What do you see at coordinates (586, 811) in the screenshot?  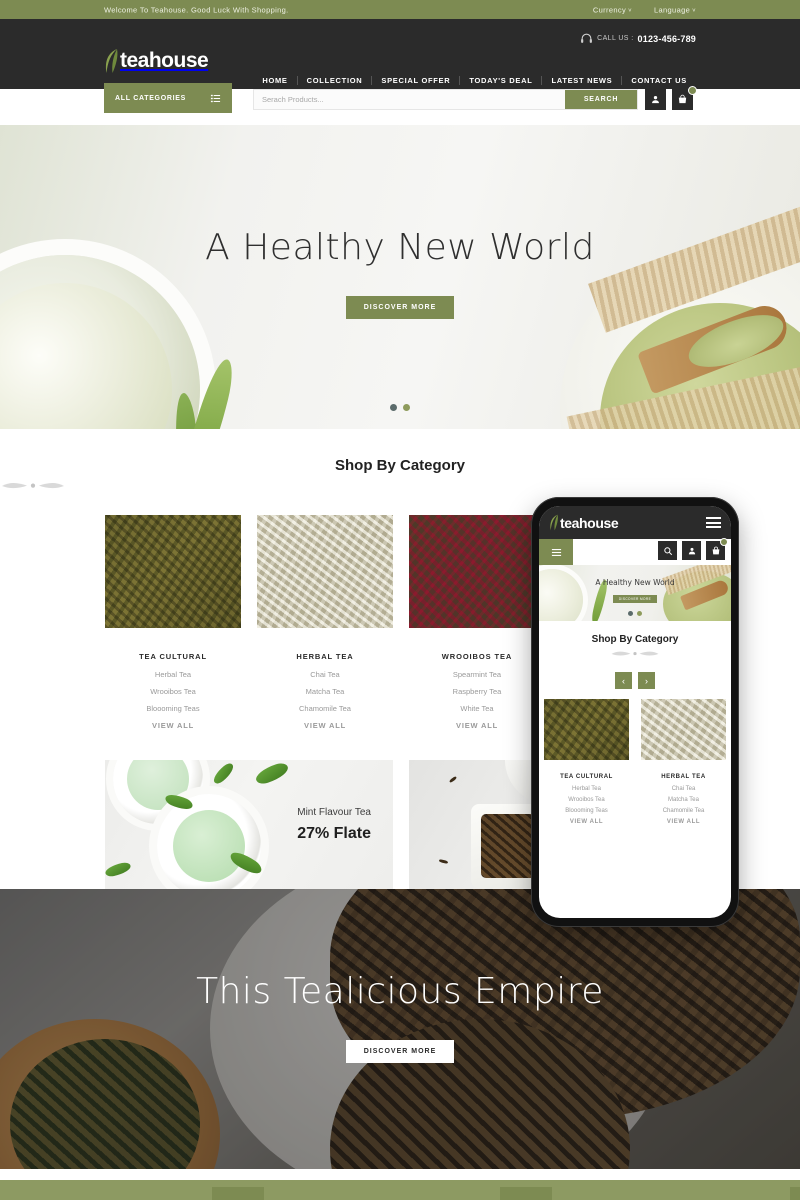 I see `mobile-category-link: Bloooming Teas` at bounding box center [586, 811].